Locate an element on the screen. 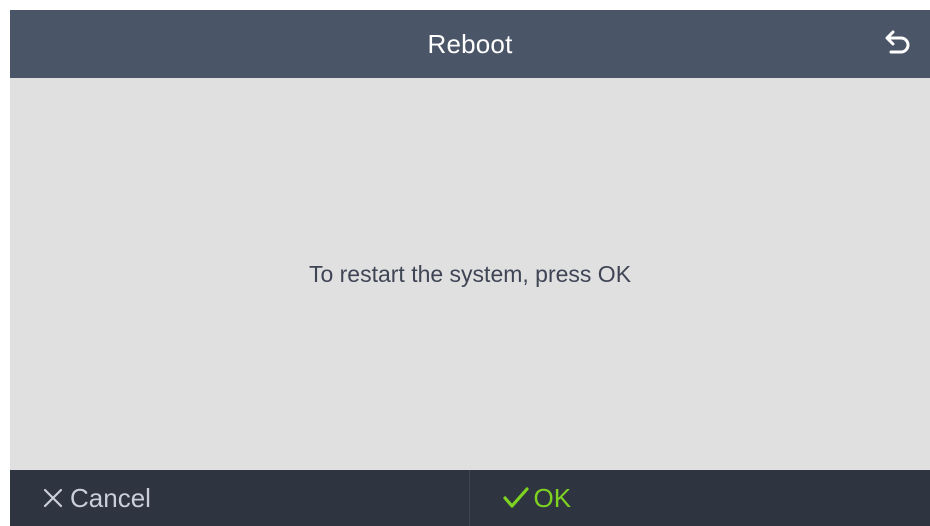 Image resolution: width=930 pixels, height=526 pixels. page-title: Reboot is located at coordinates (470, 43).